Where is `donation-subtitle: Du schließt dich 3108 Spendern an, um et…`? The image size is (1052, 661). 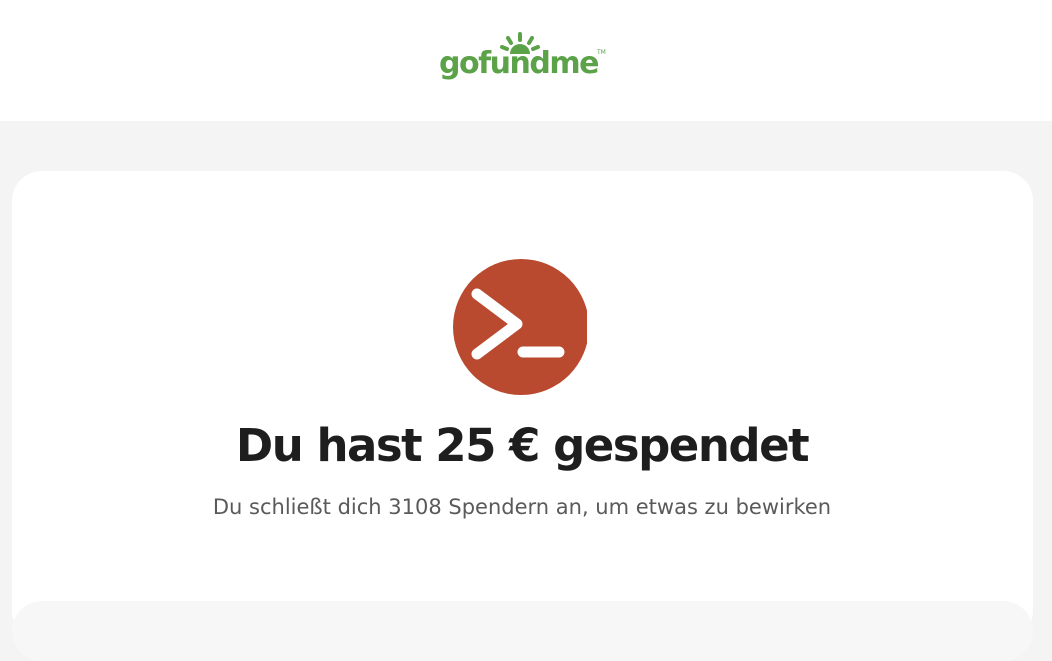
donation-subtitle: Du schließt dich 3108 Spendern an, um et… is located at coordinates (522, 507).